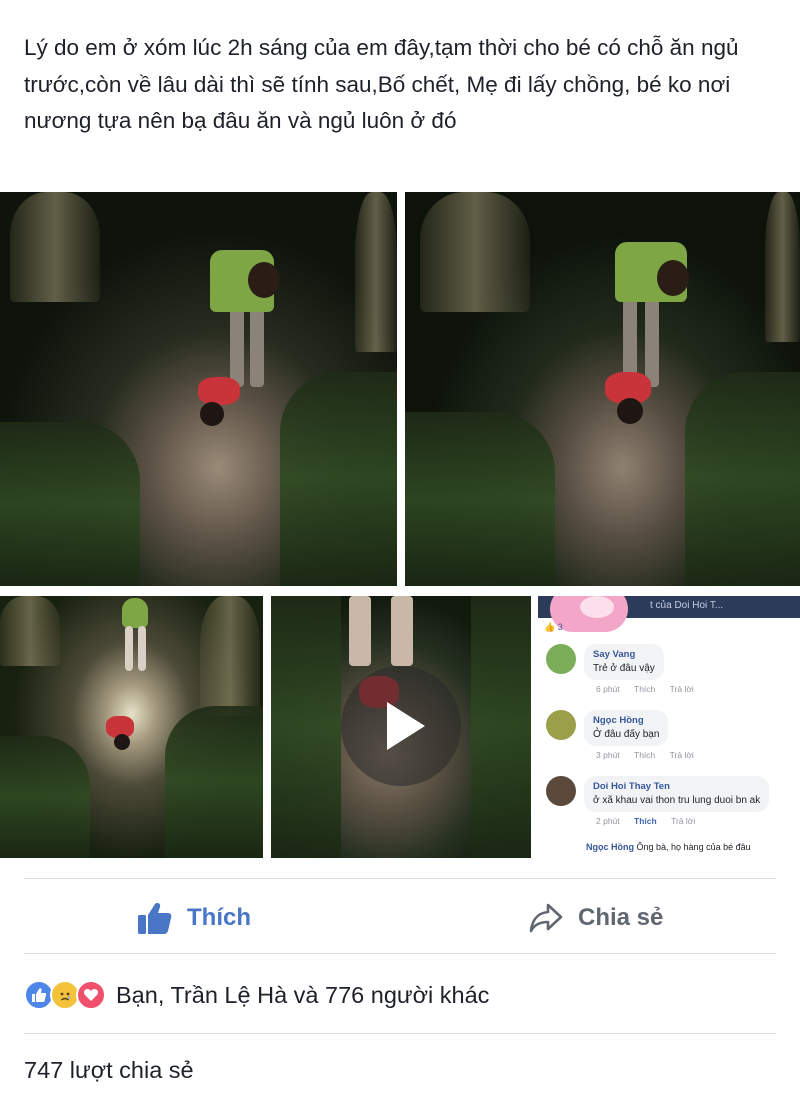  I want to click on comment-text: Trẻ ở đâu vậy, so click(624, 668).